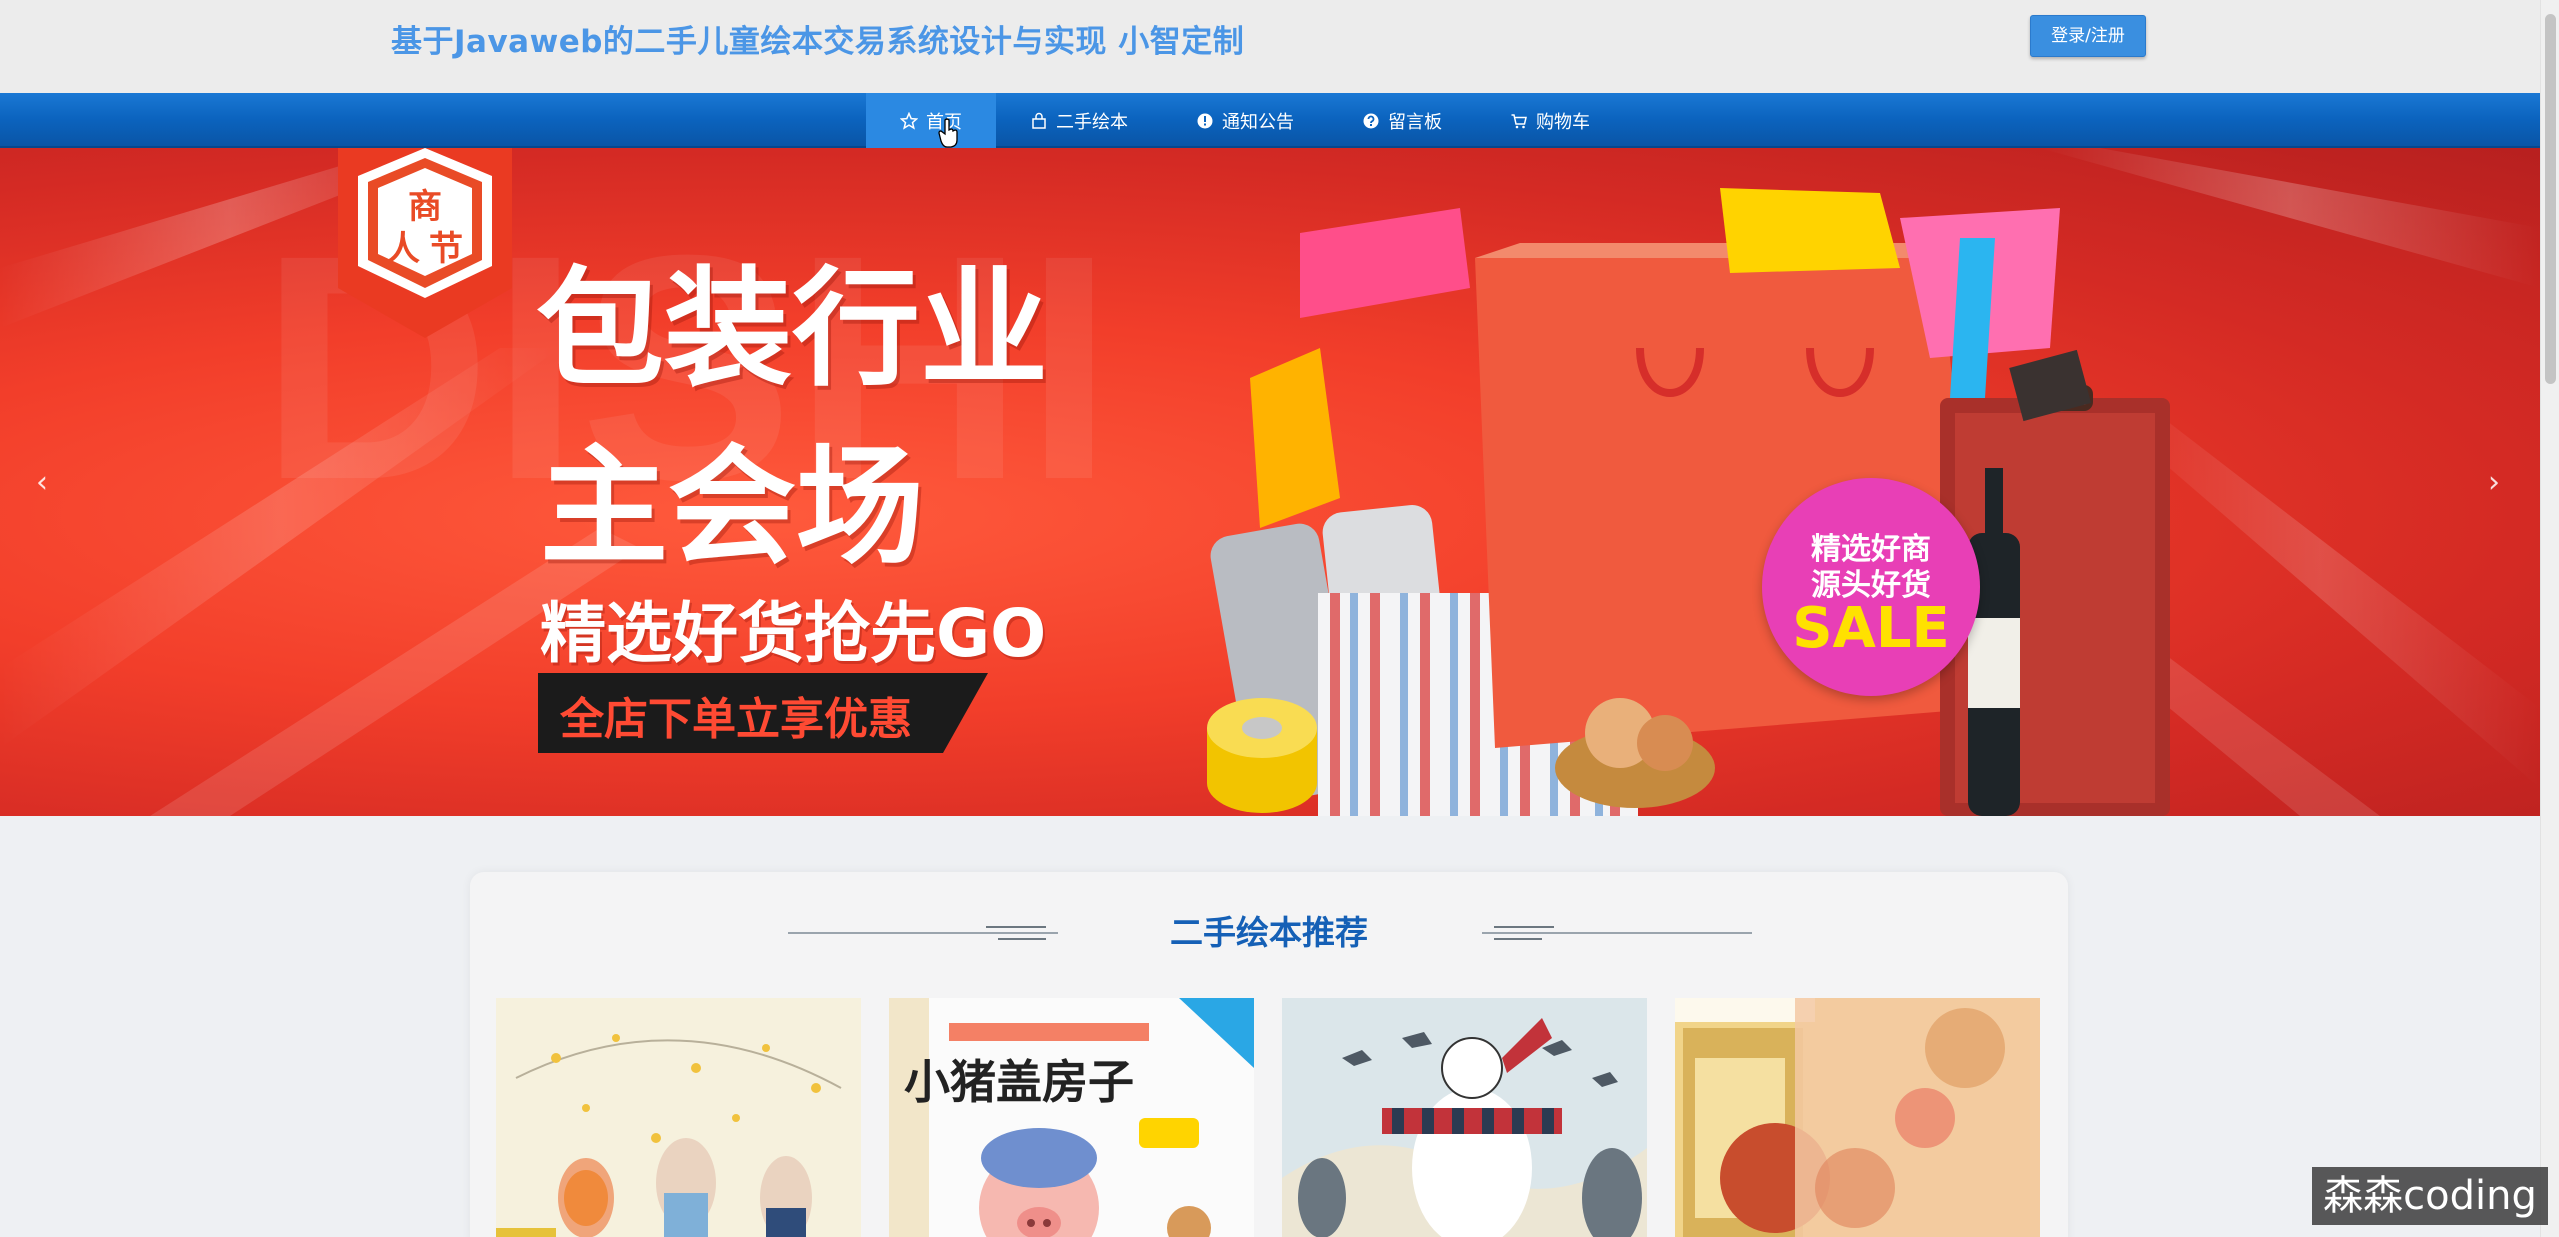  What do you see at coordinates (1039, 121) in the screenshot?
I see `bag-icon` at bounding box center [1039, 121].